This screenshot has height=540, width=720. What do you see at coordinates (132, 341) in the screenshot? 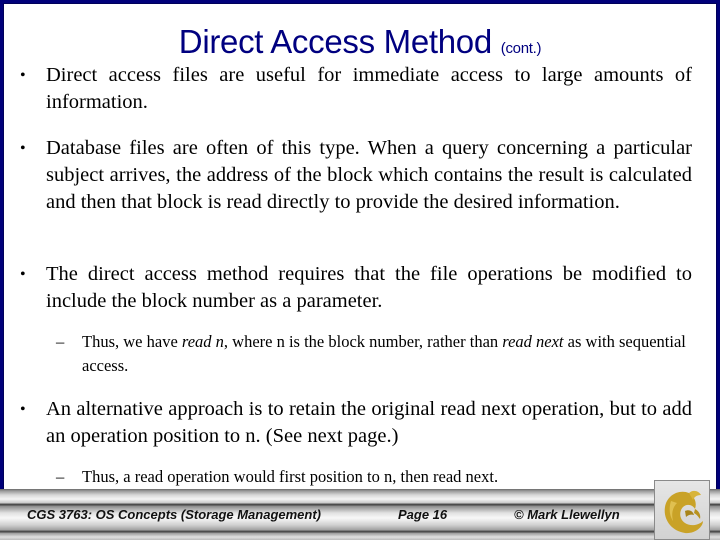
I see `text-run: Thus, we have` at bounding box center [132, 341].